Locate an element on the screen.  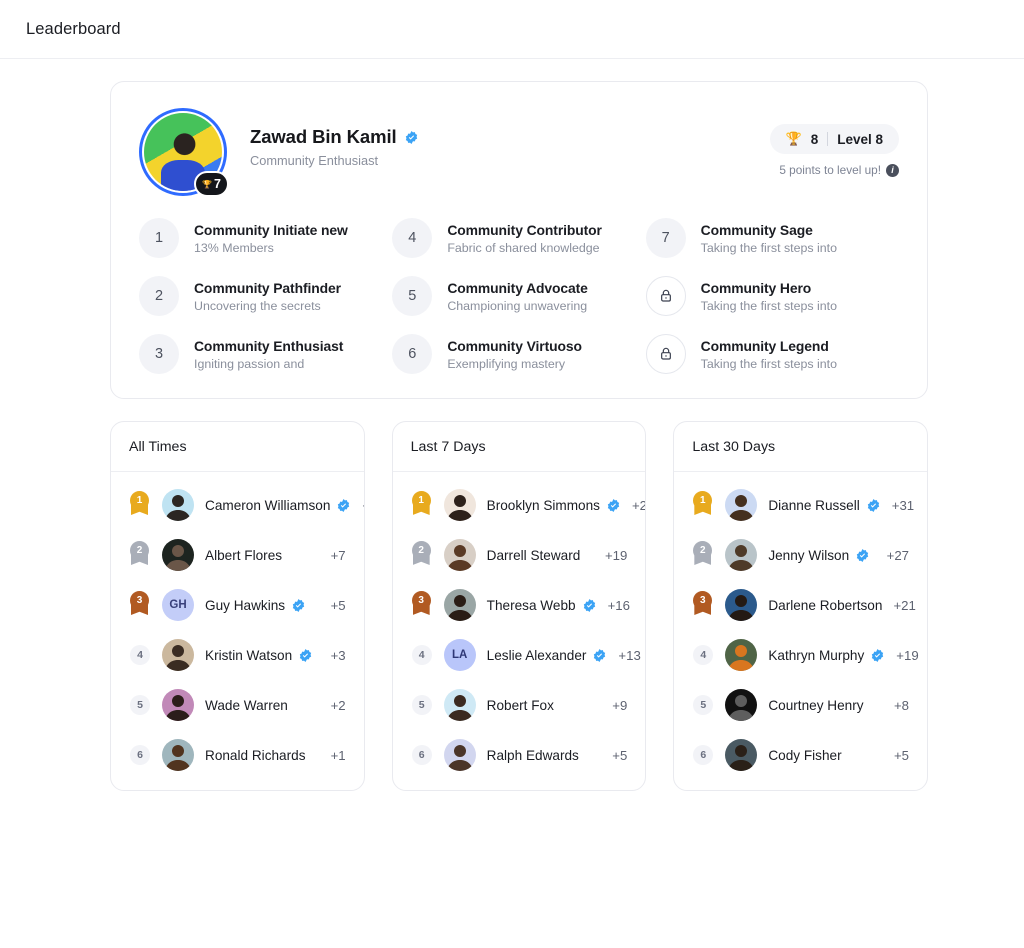
achievement-item: 1 Community Initiate new 13% Members is located at coordinates (265, 238).